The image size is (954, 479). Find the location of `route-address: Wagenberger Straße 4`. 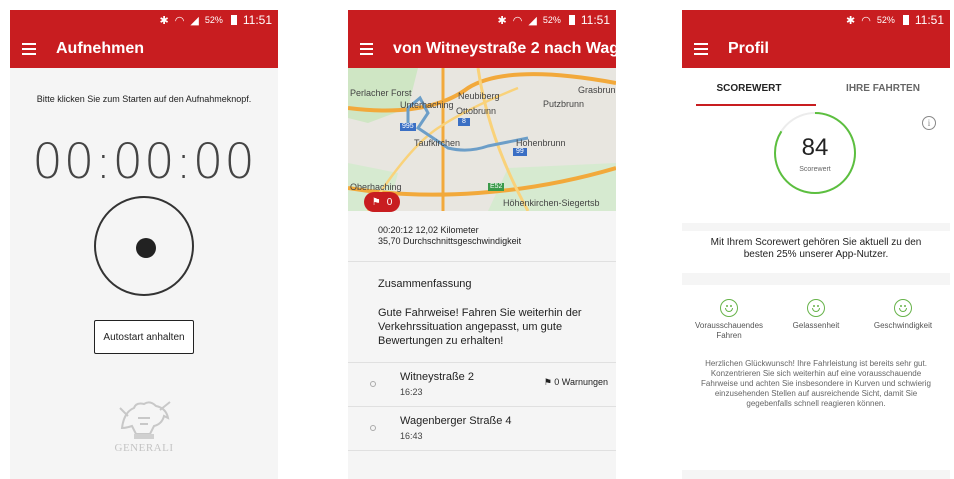

route-address: Wagenberger Straße 4 is located at coordinates (456, 421).